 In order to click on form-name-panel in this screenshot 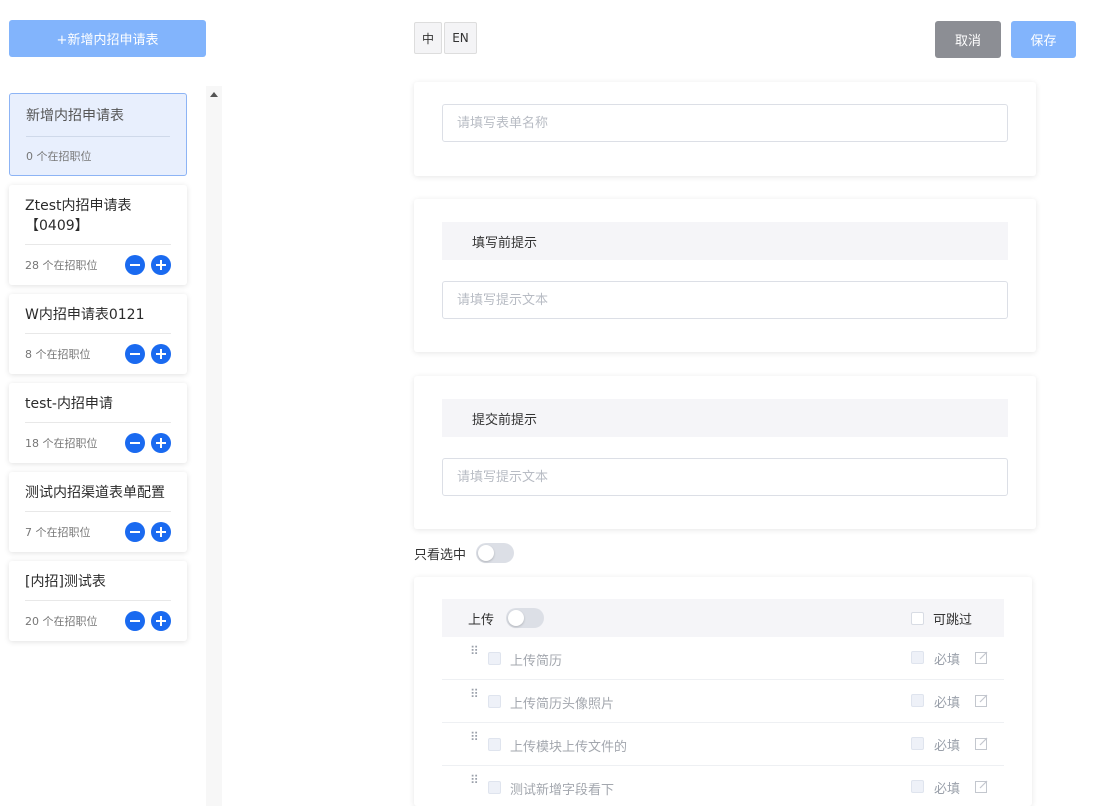, I will do `click(725, 129)`.